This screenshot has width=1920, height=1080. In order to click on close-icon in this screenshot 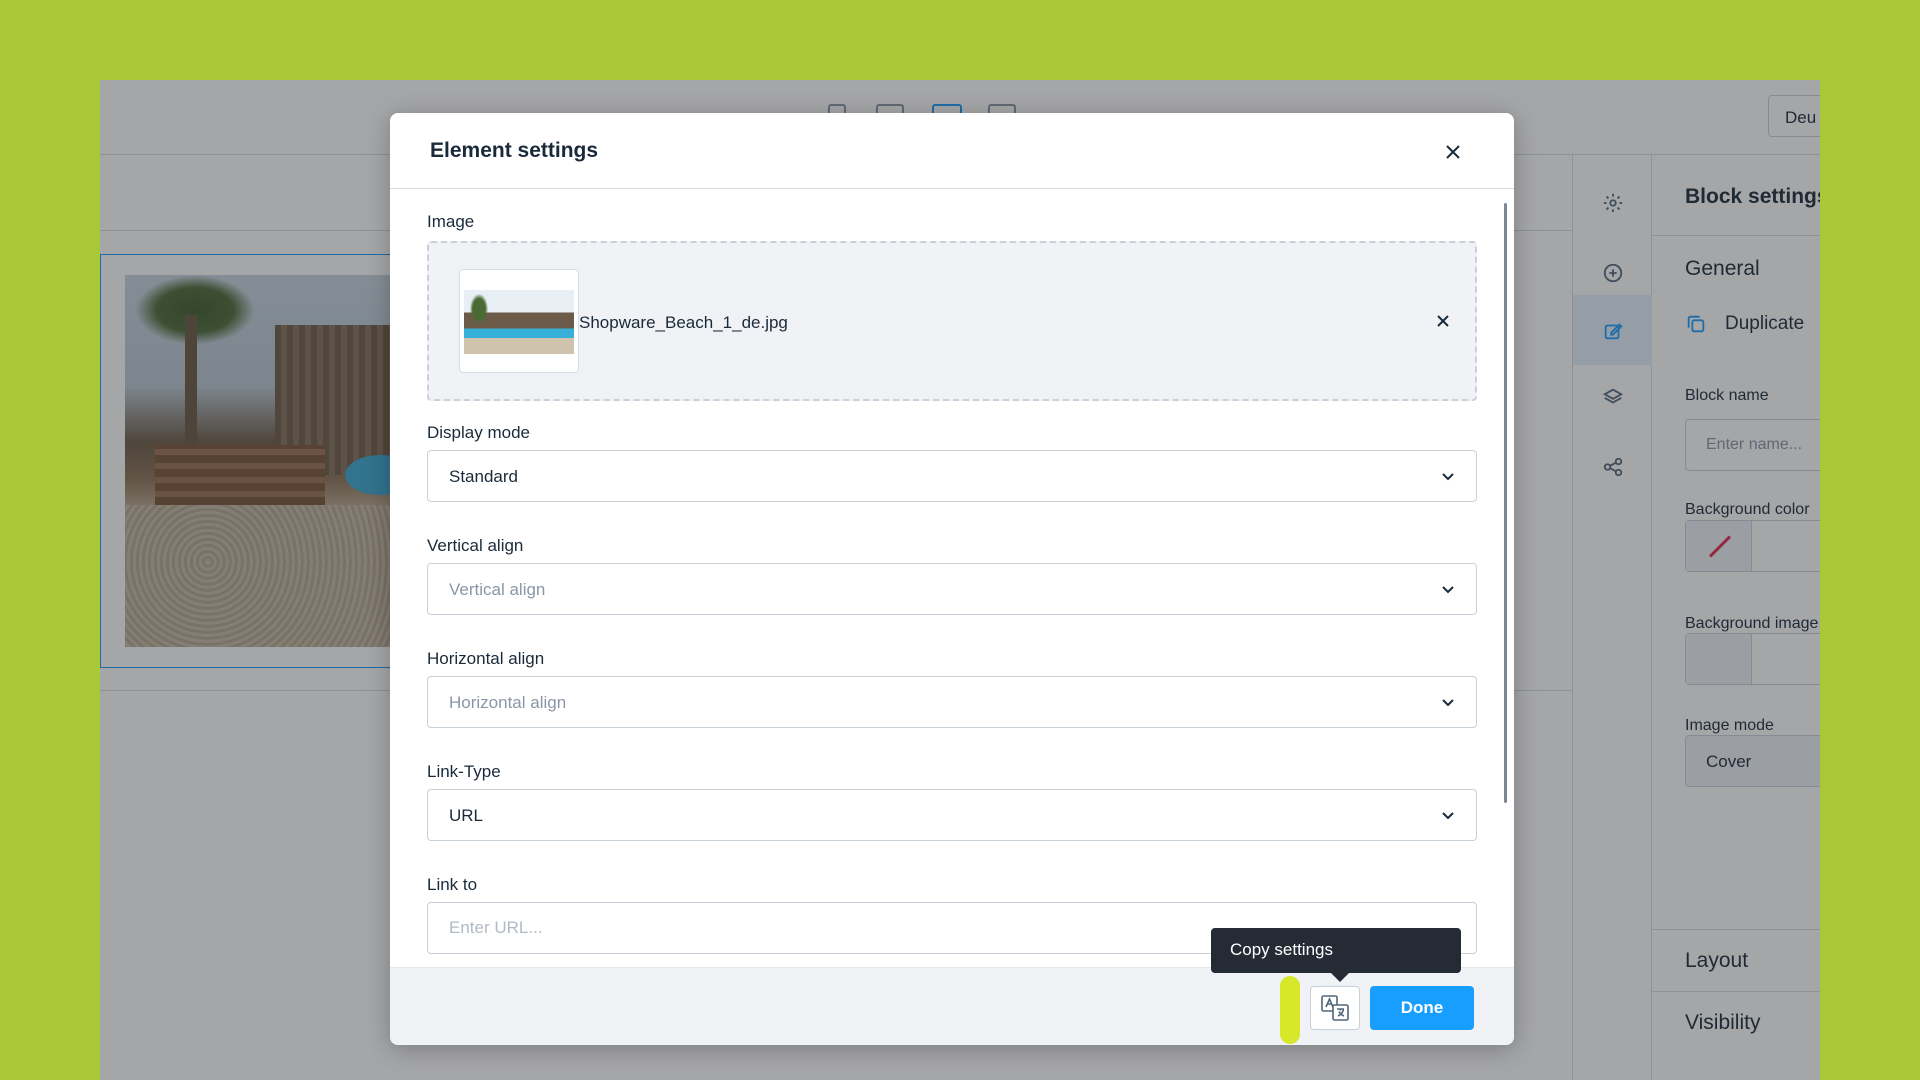, I will do `click(1453, 152)`.